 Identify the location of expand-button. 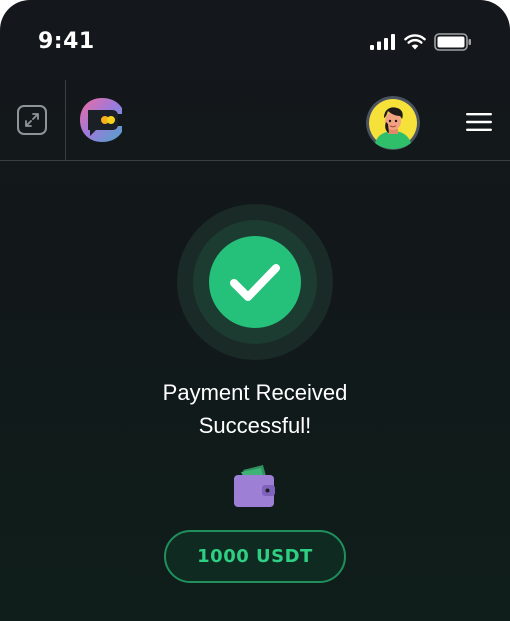
(32, 120).